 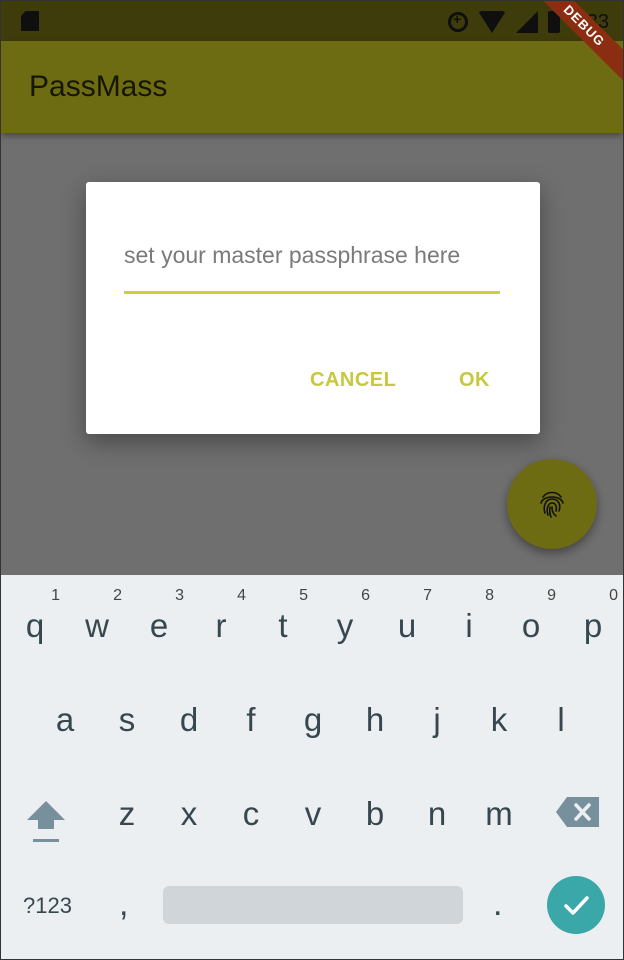 I want to click on key-t: t5, so click(x=283, y=611).